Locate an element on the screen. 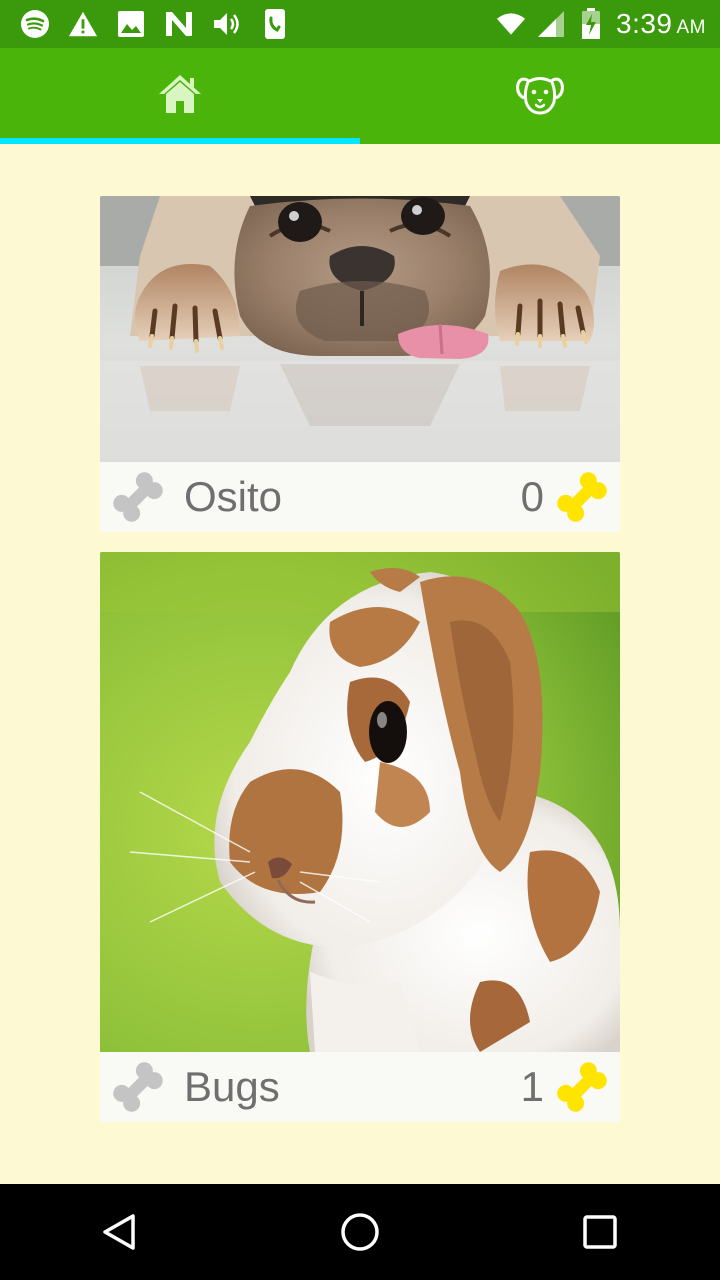 Image resolution: width=720 pixels, height=1280 pixels. home-button is located at coordinates (360, 1232).